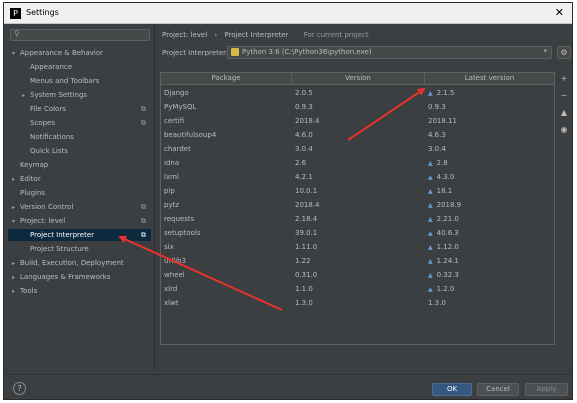 Image resolution: width=577 pixels, height=403 pixels. Describe the element at coordinates (442, 121) in the screenshot. I see `package-latest-version: 2018.11` at that location.